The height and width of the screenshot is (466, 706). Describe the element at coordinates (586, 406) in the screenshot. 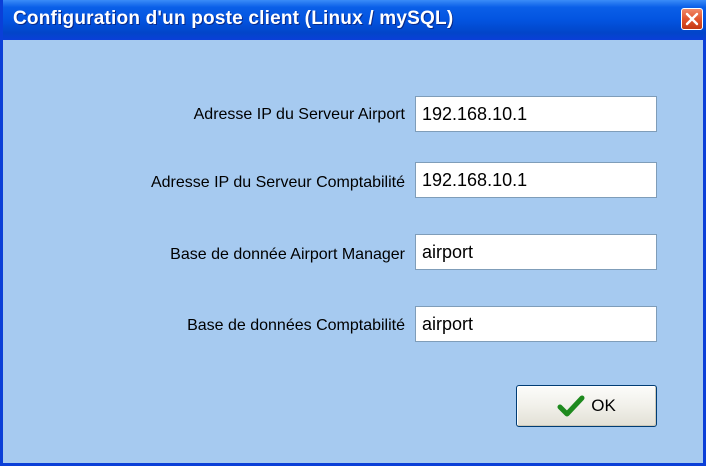

I see `ok-button: OK` at that location.